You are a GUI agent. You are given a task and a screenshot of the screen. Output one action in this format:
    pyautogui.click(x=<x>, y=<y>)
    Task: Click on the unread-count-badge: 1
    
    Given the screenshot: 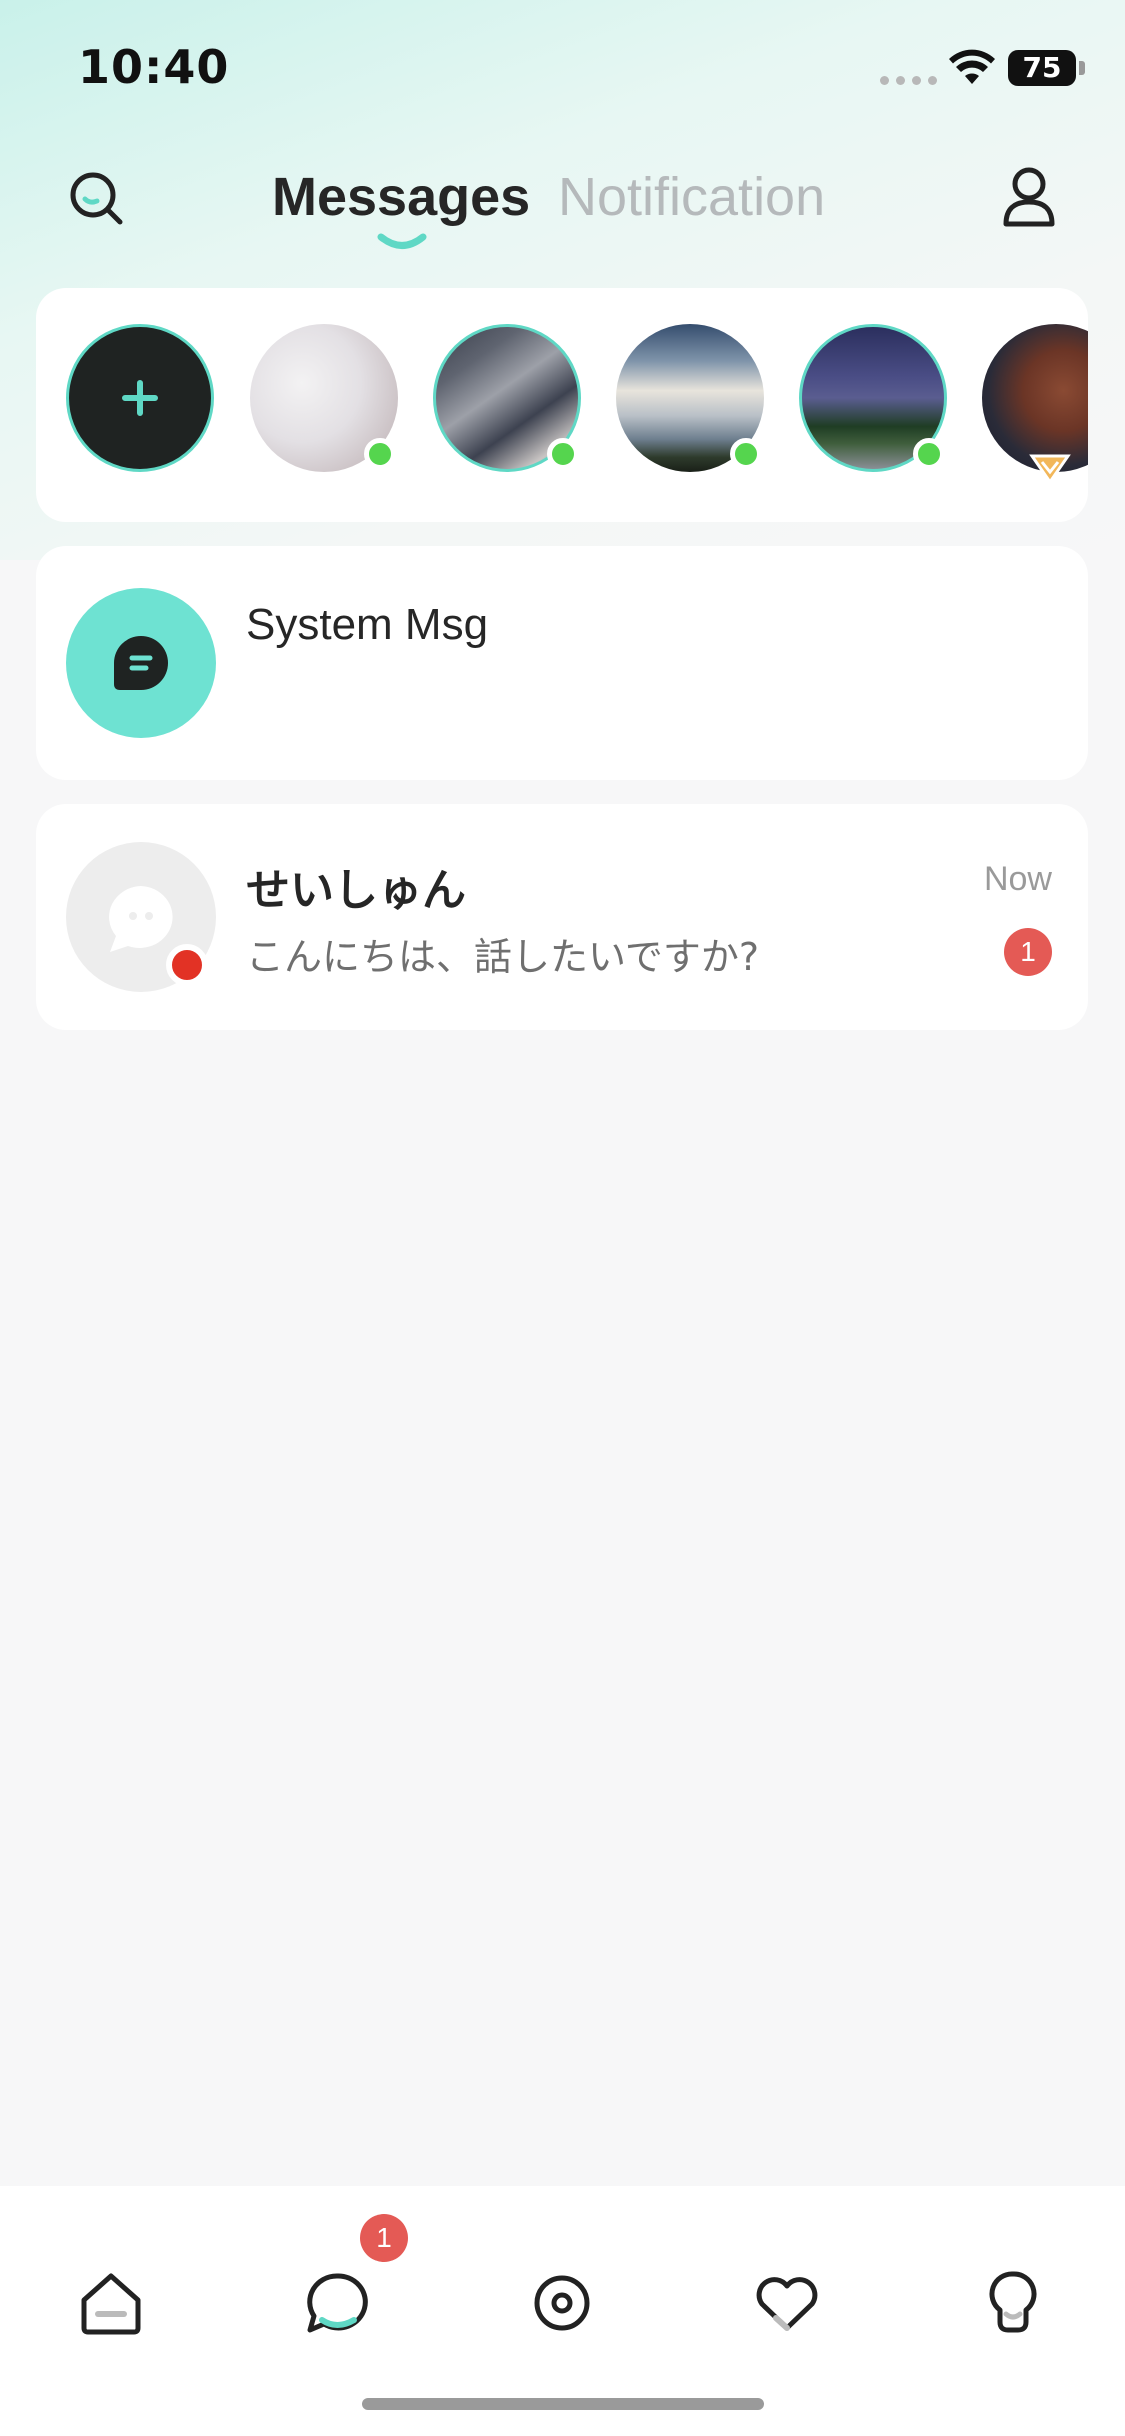 What is the action you would take?
    pyautogui.click(x=1028, y=952)
    